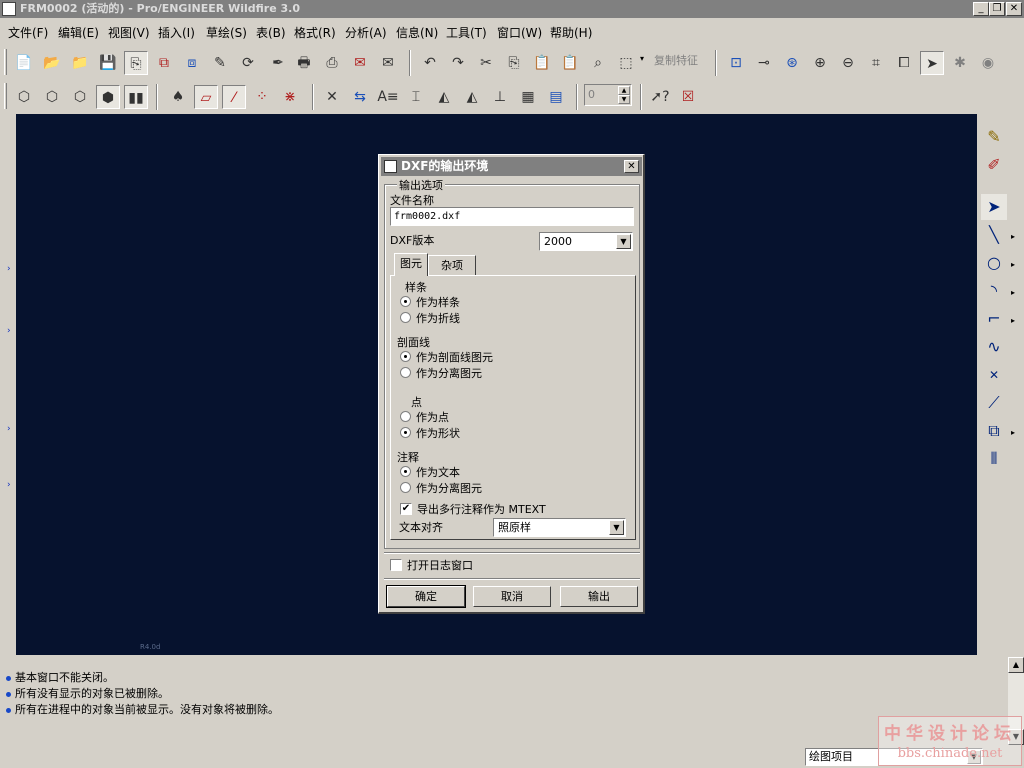 The image size is (1024, 768). I want to click on hide-icon: ✱, so click(960, 63).